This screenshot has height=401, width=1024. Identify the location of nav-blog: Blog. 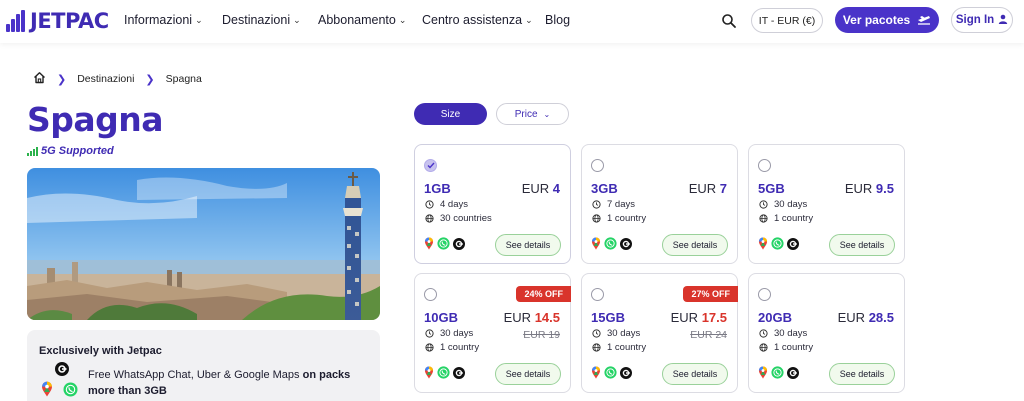
(557, 20).